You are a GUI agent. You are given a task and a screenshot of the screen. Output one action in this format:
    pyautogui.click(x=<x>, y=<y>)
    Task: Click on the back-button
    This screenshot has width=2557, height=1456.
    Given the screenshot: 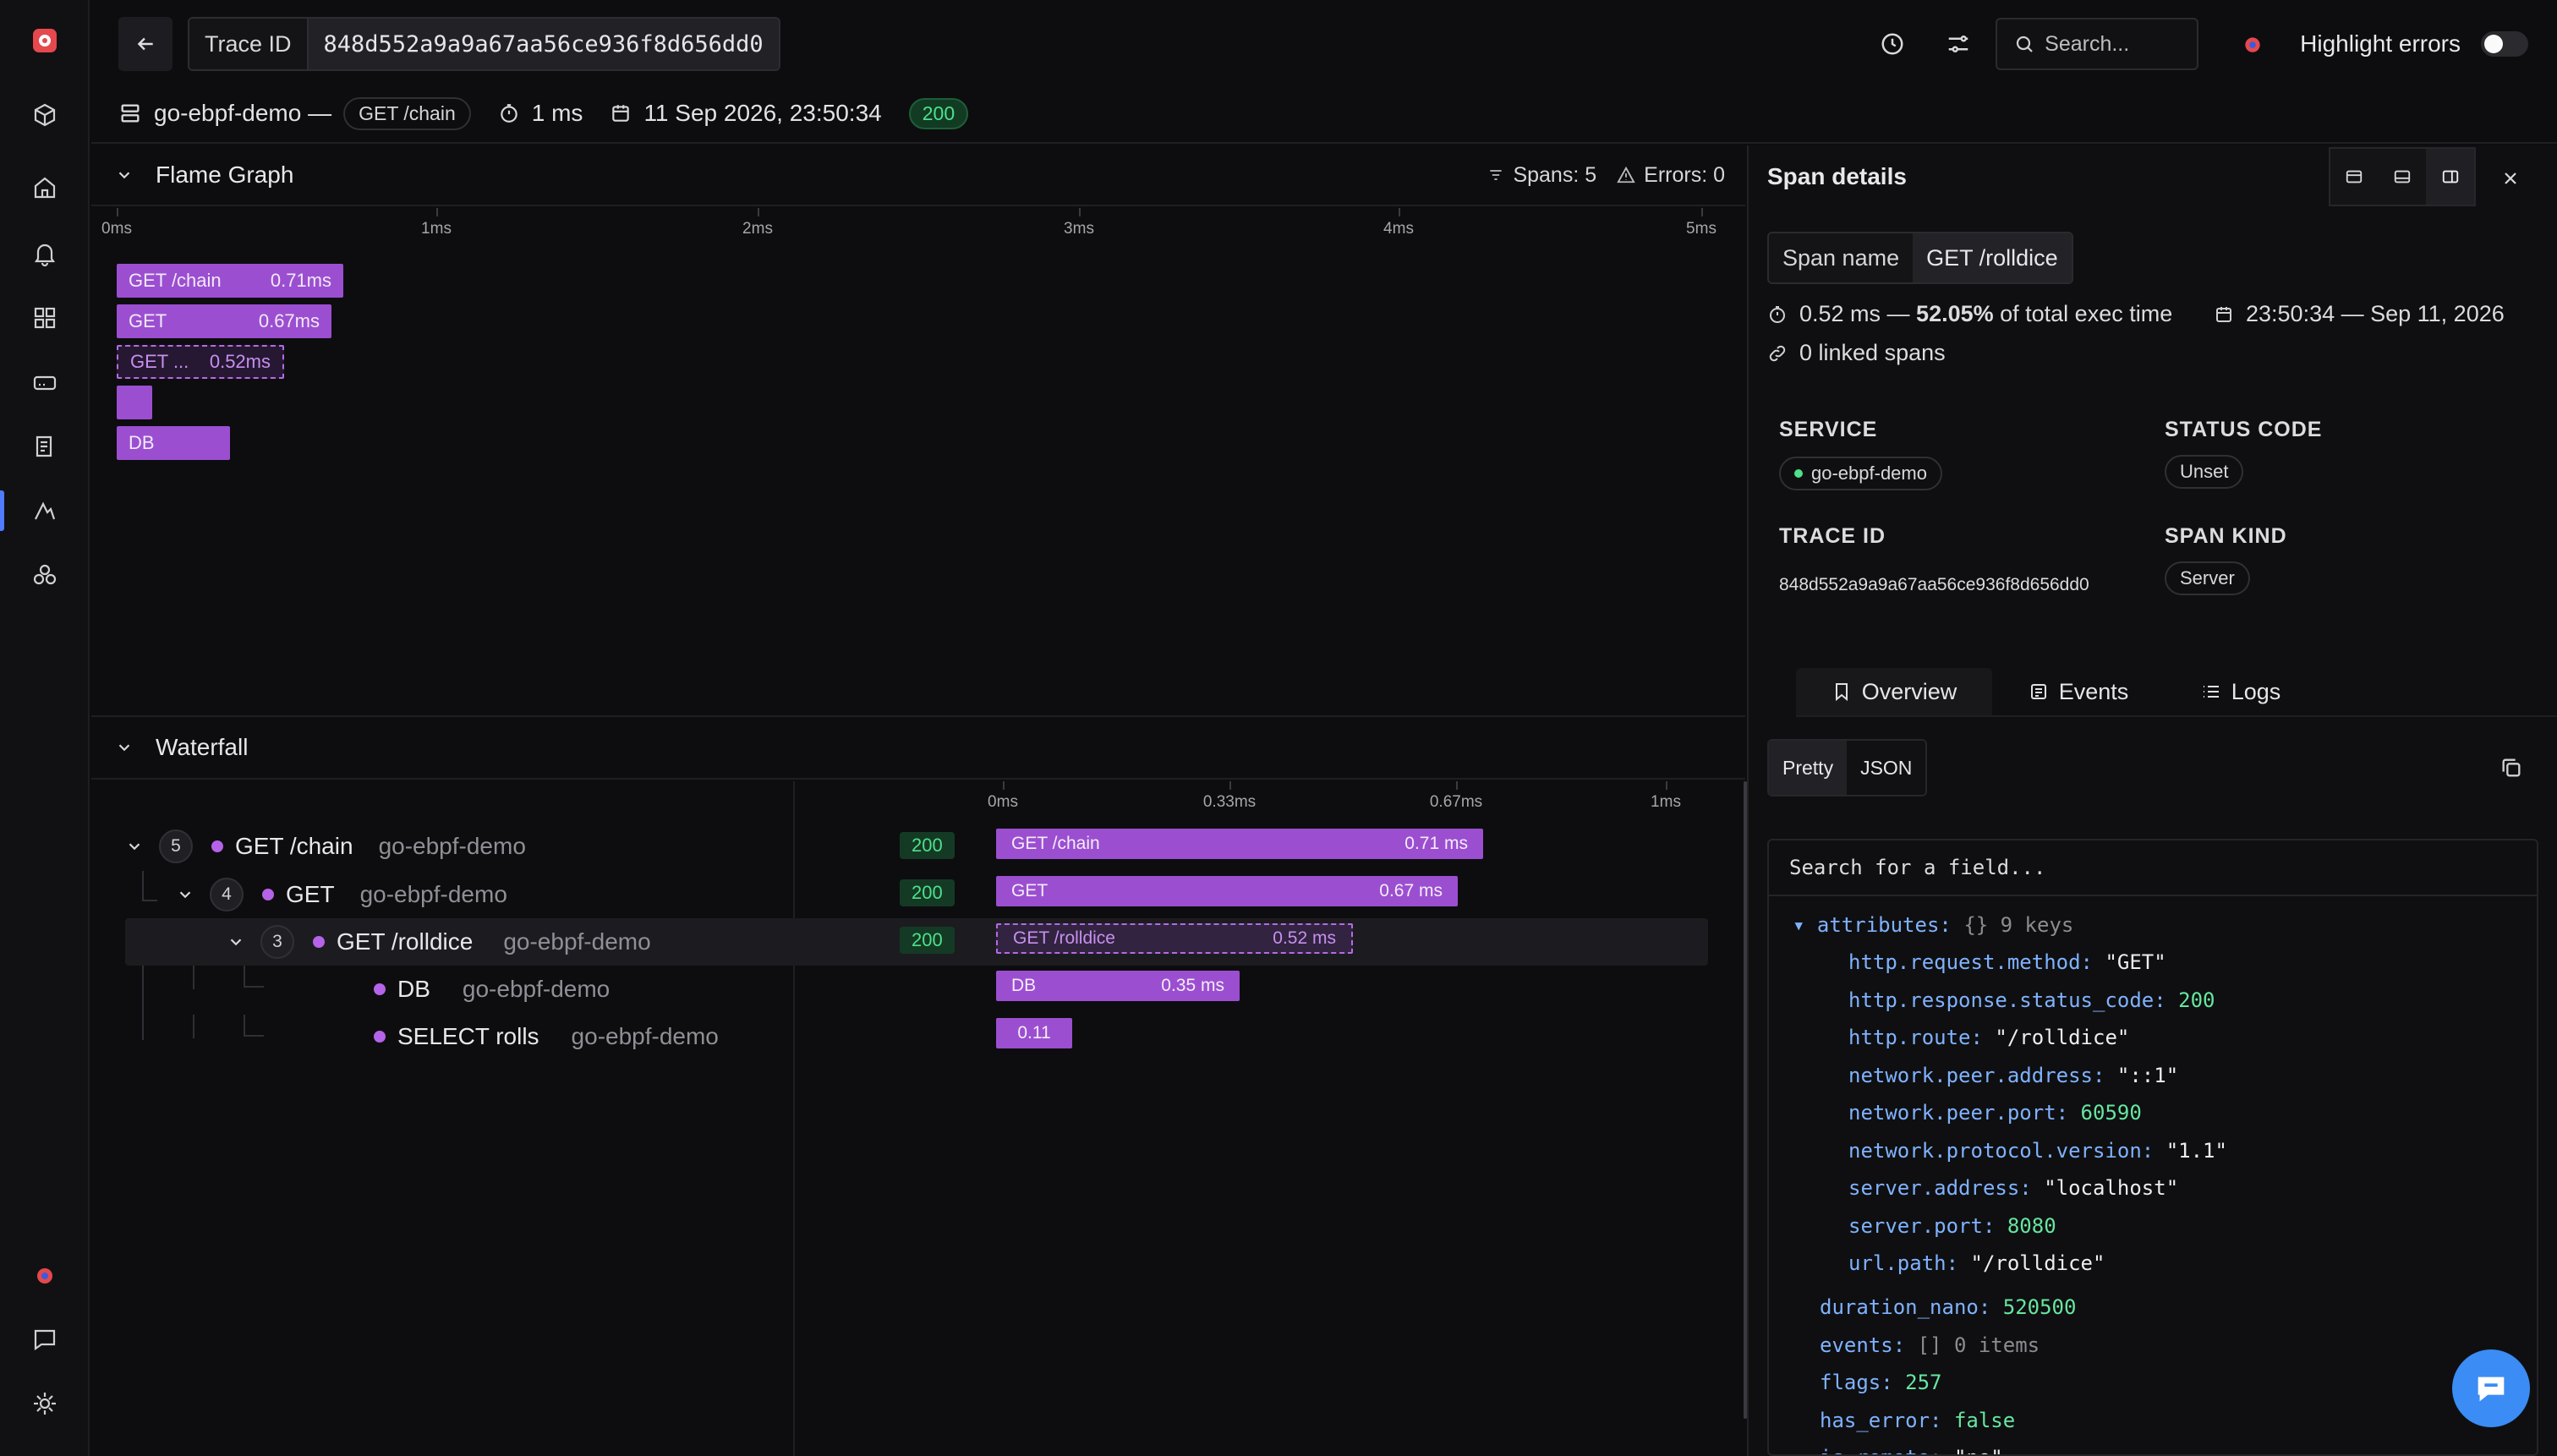 What is the action you would take?
    pyautogui.click(x=145, y=44)
    